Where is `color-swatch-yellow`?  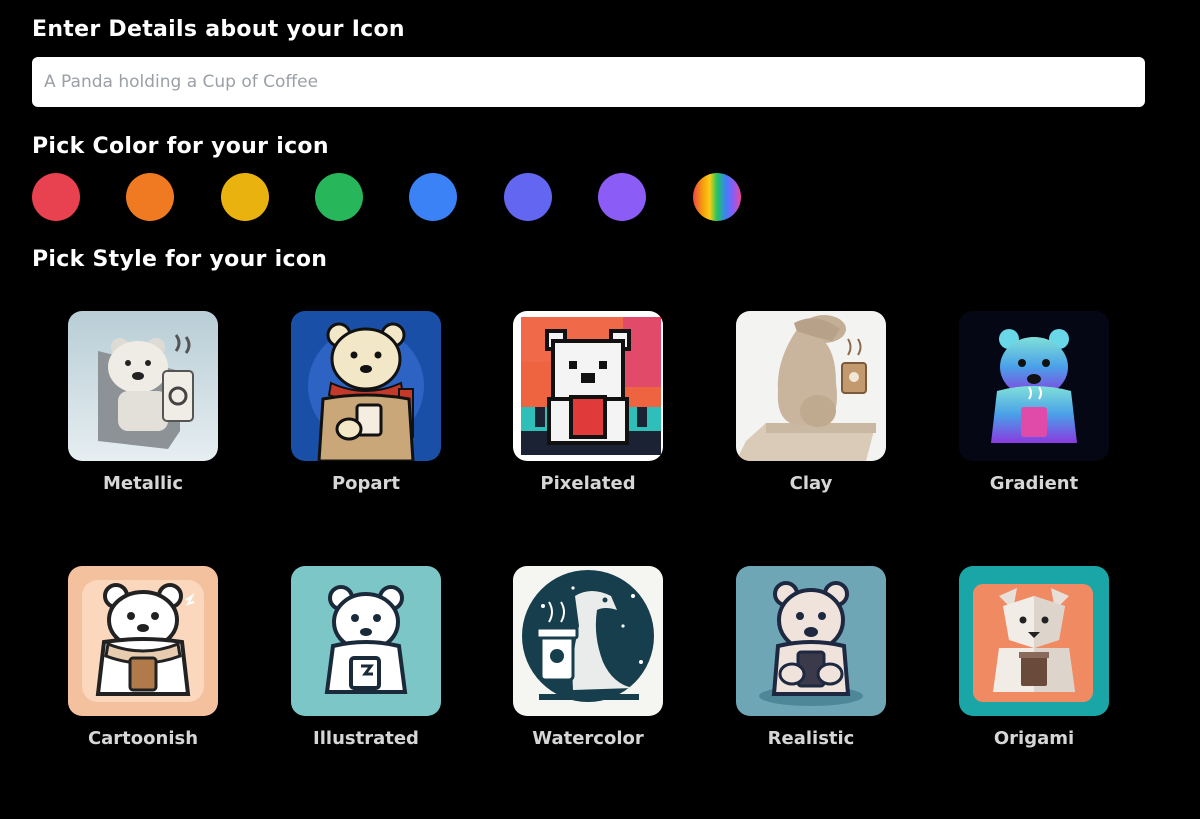
color-swatch-yellow is located at coordinates (245, 197).